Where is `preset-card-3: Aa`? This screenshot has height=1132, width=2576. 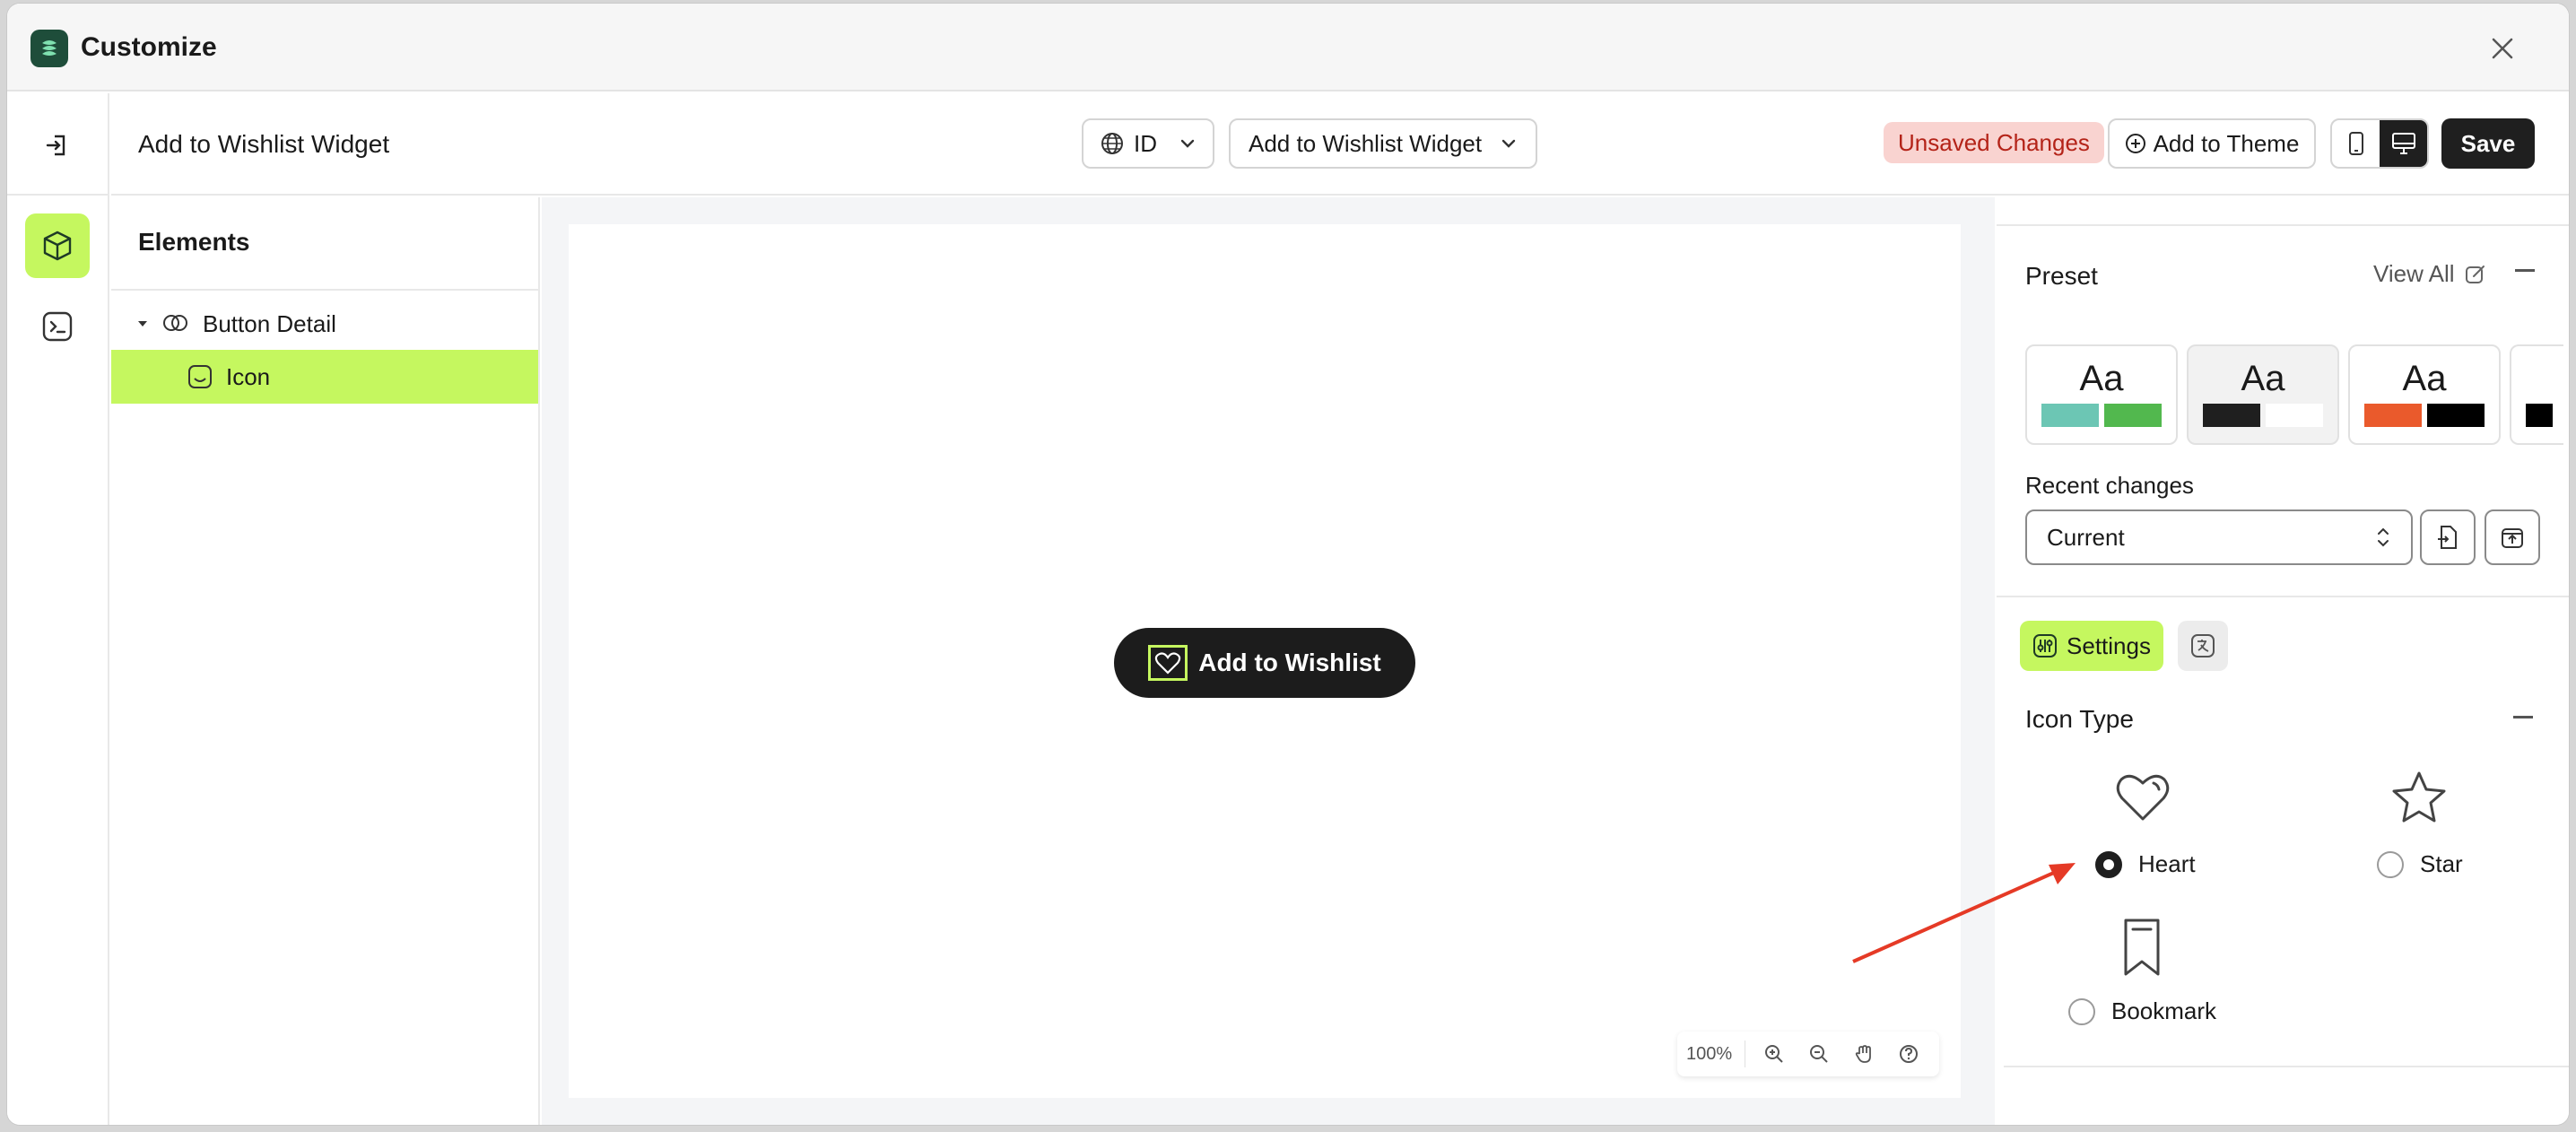
preset-card-3: Aa is located at coordinates (2424, 394).